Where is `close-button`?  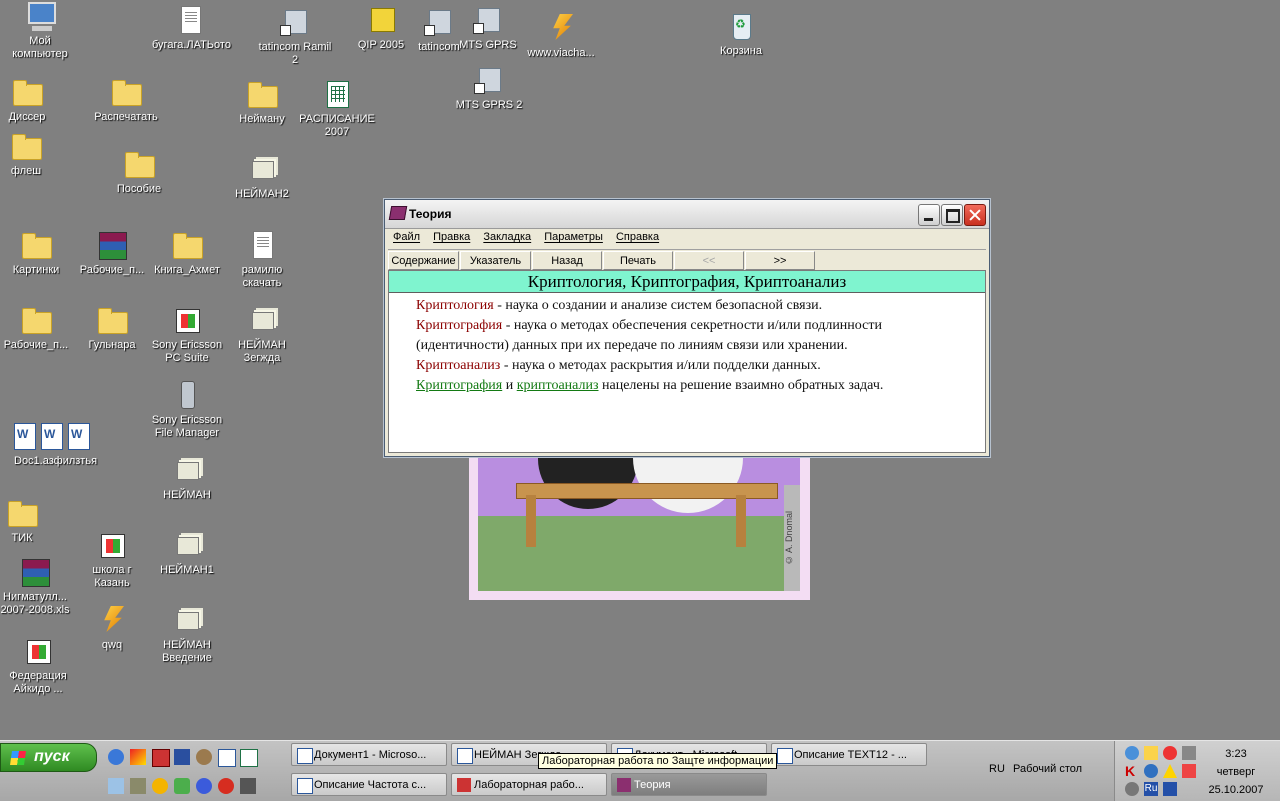
close-button is located at coordinates (975, 215).